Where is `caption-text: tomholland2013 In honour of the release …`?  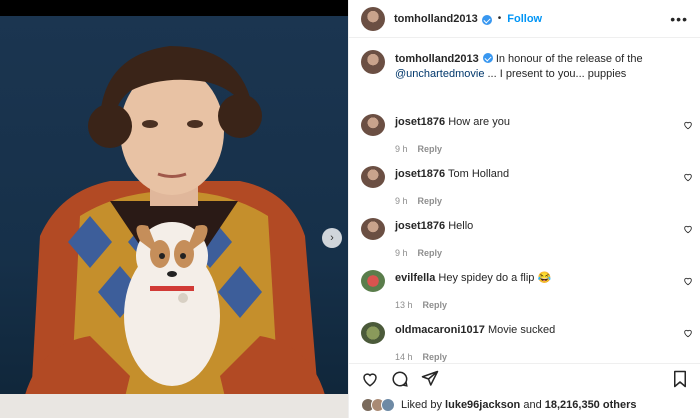
caption-text: tomholland2013 In honour of the release … is located at coordinates (519, 66).